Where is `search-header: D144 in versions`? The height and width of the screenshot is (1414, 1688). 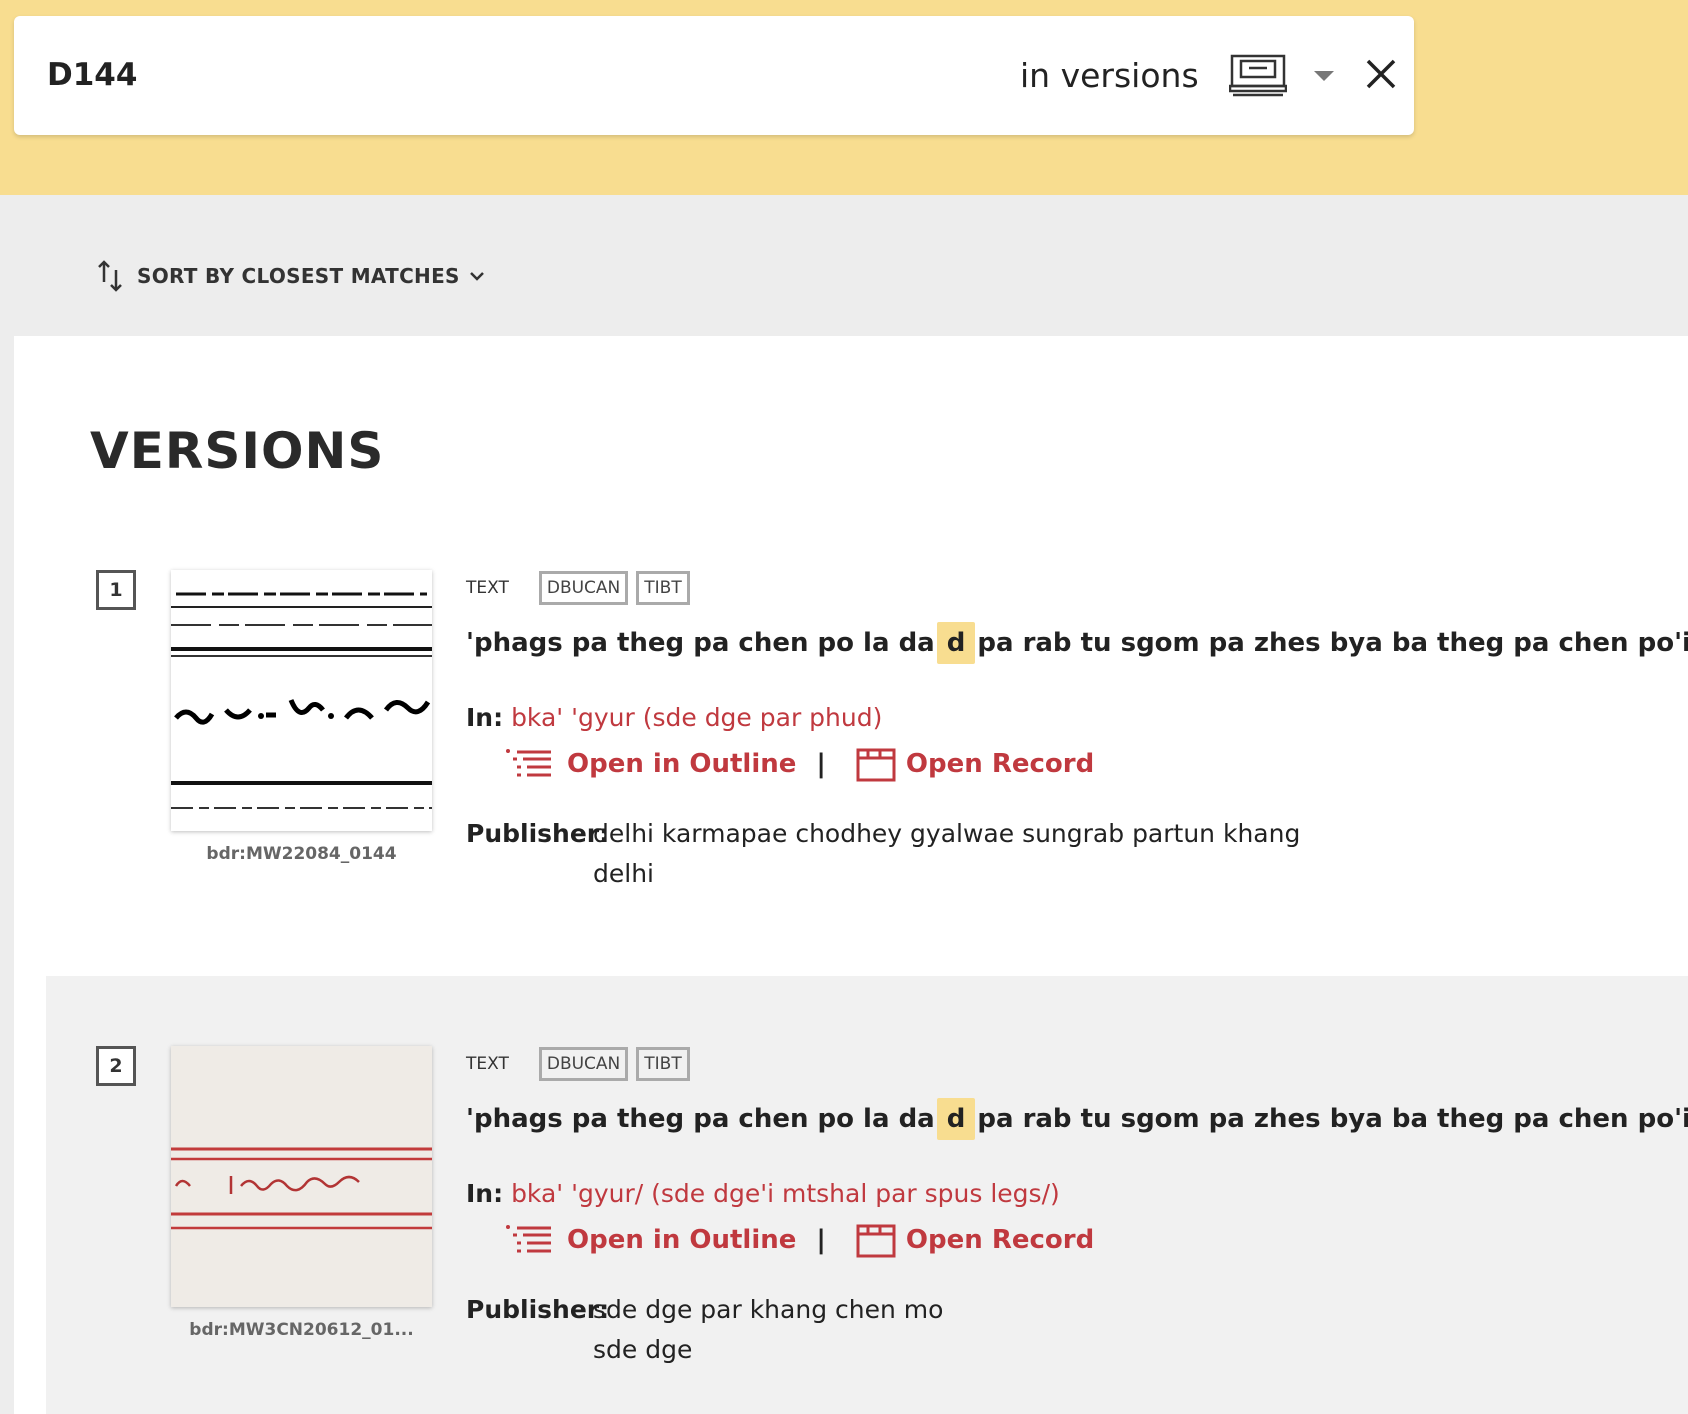
search-header: D144 in versions is located at coordinates (844, 97).